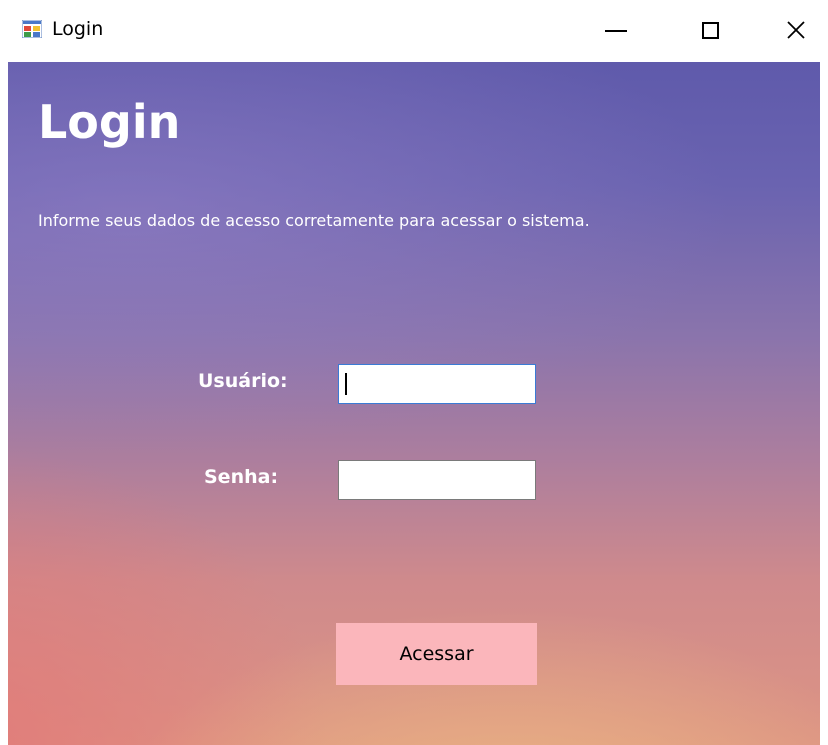 The width and height of the screenshot is (828, 745). Describe the element at coordinates (241, 477) in the screenshot. I see `password-label: Senha:` at that location.